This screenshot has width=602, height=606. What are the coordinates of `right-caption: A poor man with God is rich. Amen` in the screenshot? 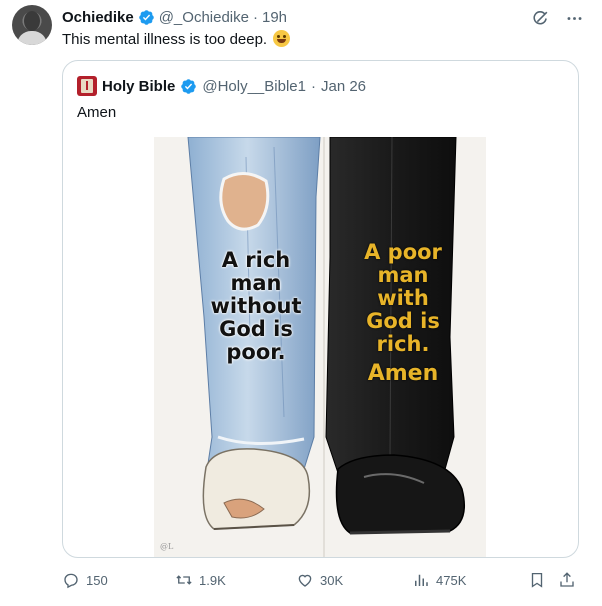 It's located at (403, 313).